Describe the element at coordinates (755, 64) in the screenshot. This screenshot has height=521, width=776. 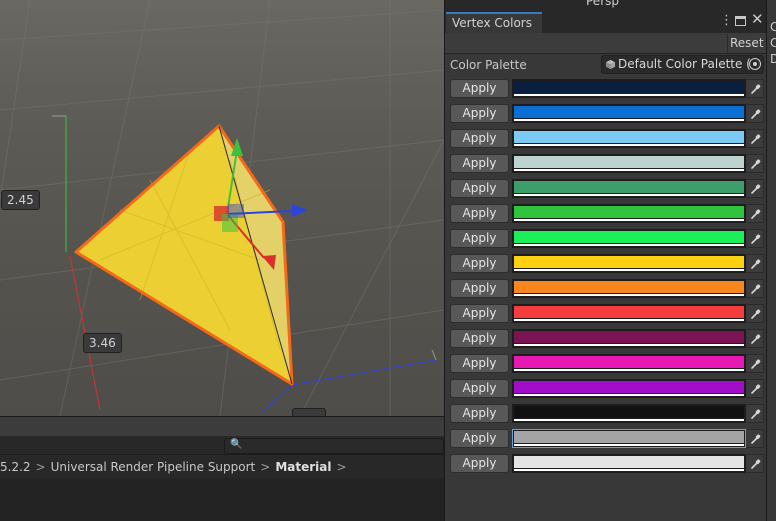
I see `object-picker-icon` at that location.